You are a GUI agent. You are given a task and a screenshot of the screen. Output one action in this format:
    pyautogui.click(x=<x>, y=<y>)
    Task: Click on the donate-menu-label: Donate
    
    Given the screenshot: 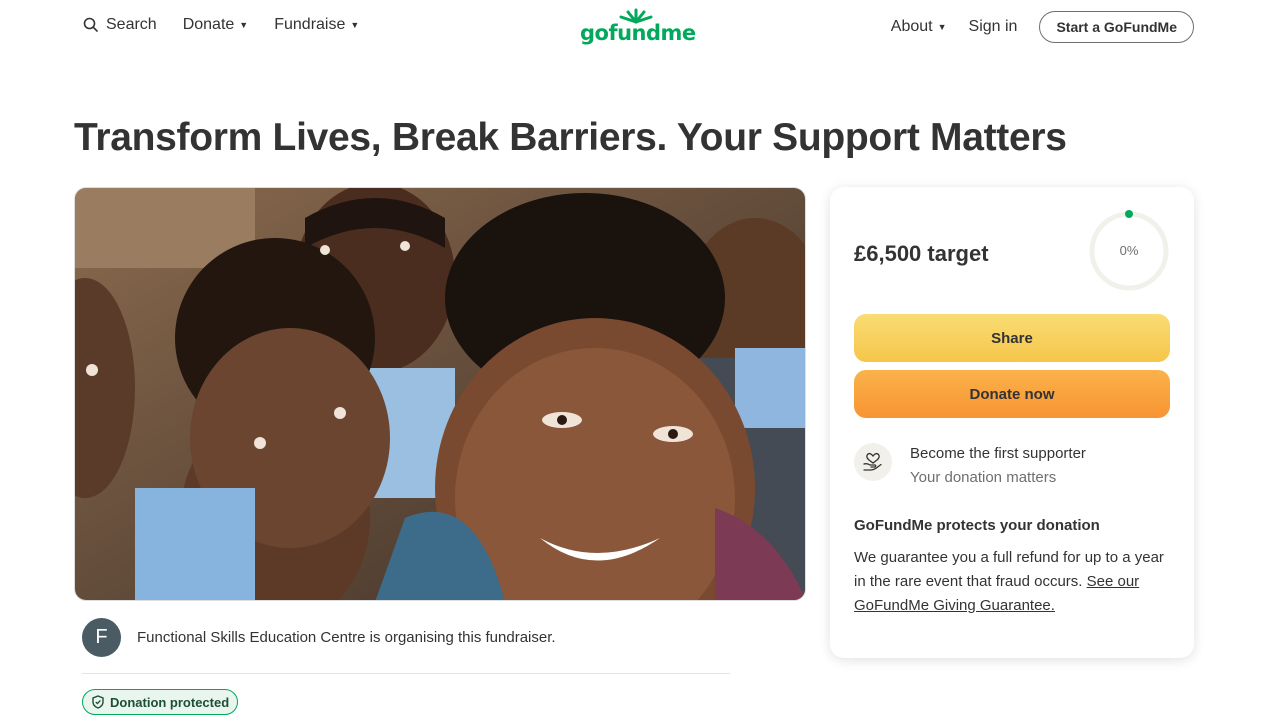 What is the action you would take?
    pyautogui.click(x=208, y=24)
    